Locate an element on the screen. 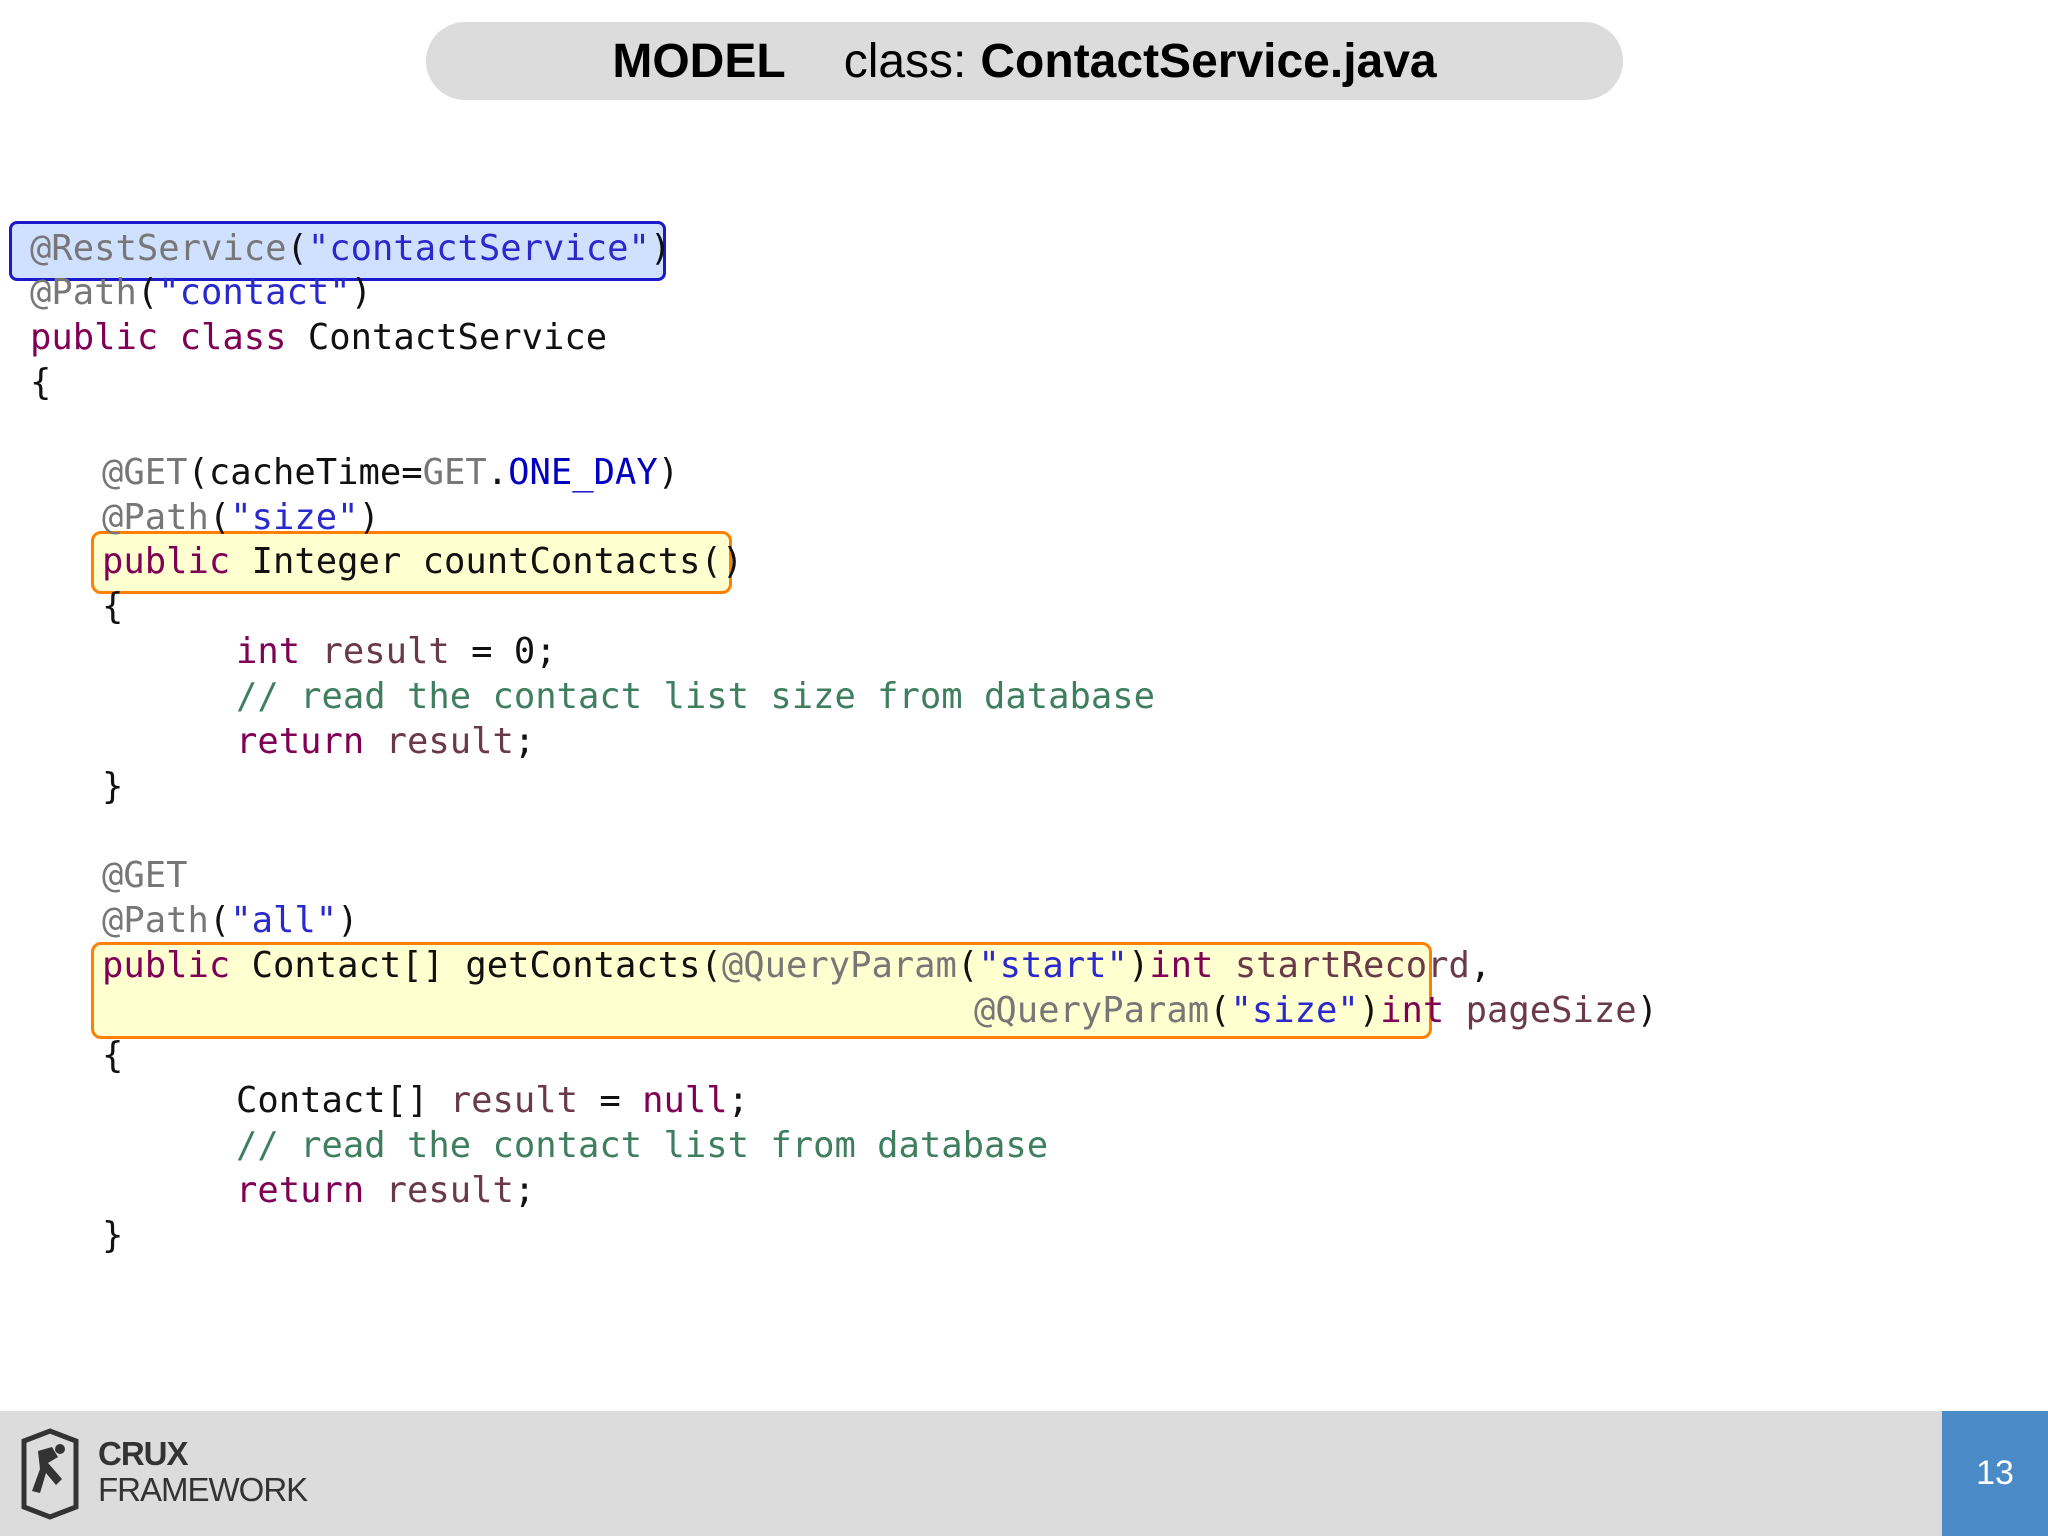  code-line: int result = 0; is located at coordinates (396, 651).